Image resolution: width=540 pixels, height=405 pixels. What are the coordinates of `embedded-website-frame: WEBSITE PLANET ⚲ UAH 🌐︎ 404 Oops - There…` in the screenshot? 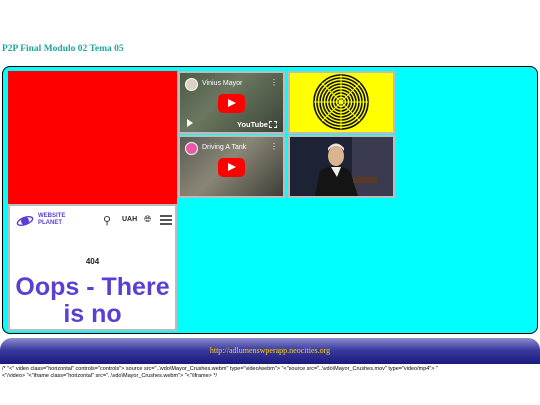 It's located at (92, 267).